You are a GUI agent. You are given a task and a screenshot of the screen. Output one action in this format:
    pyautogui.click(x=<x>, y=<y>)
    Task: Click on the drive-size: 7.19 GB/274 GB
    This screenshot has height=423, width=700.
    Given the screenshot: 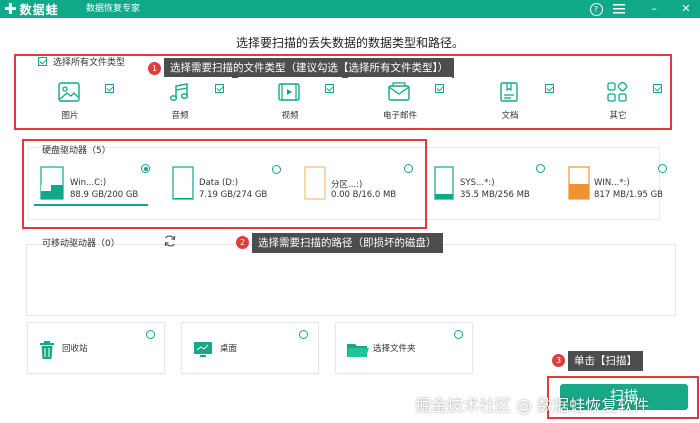 What is the action you would take?
    pyautogui.click(x=233, y=195)
    